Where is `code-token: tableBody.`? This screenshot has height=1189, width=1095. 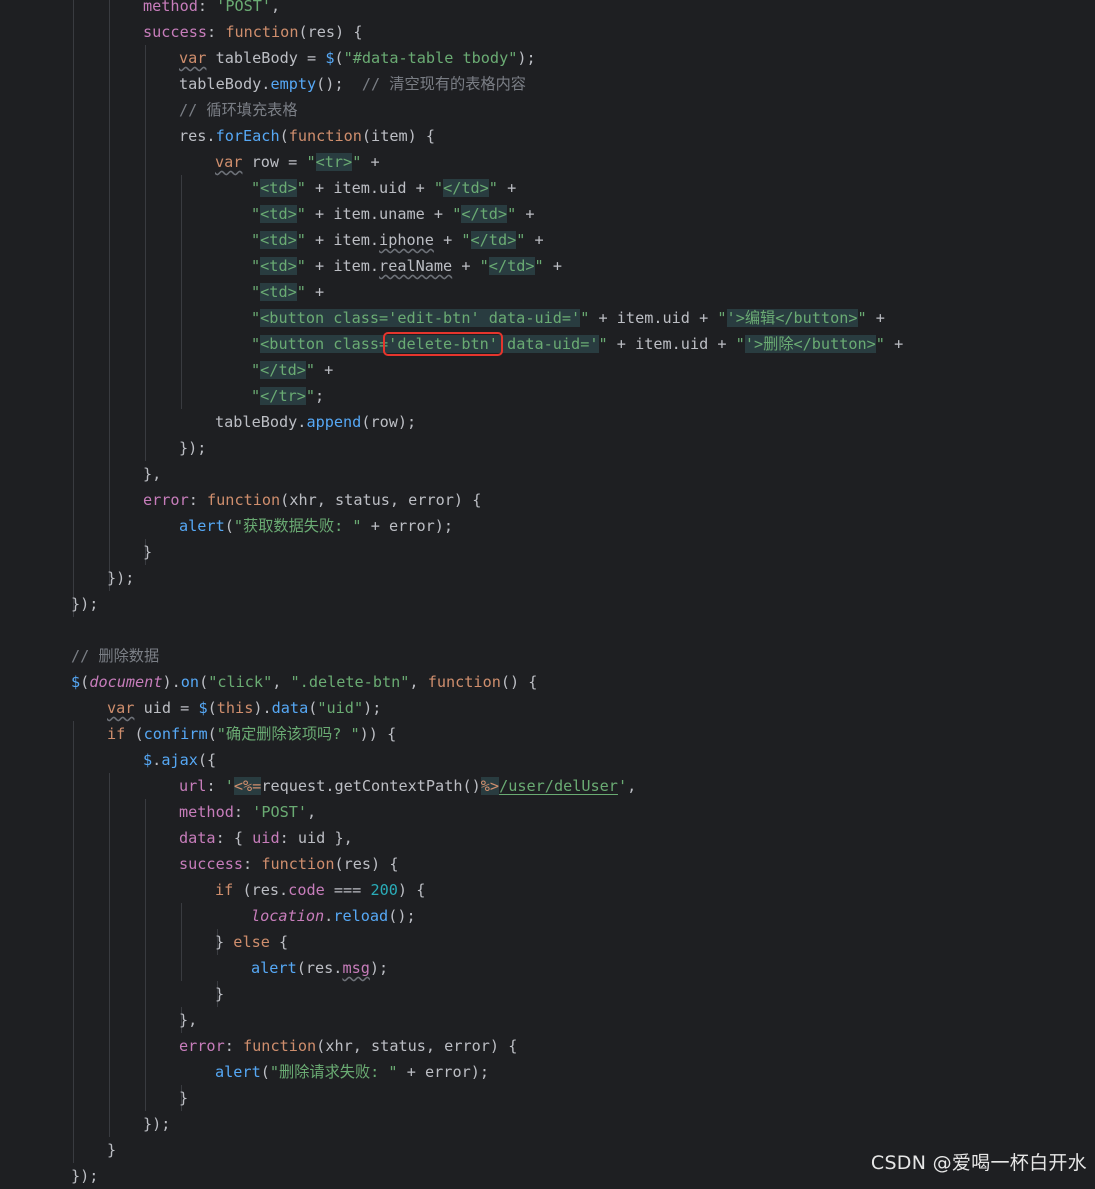
code-token: tableBody. is located at coordinates (225, 84).